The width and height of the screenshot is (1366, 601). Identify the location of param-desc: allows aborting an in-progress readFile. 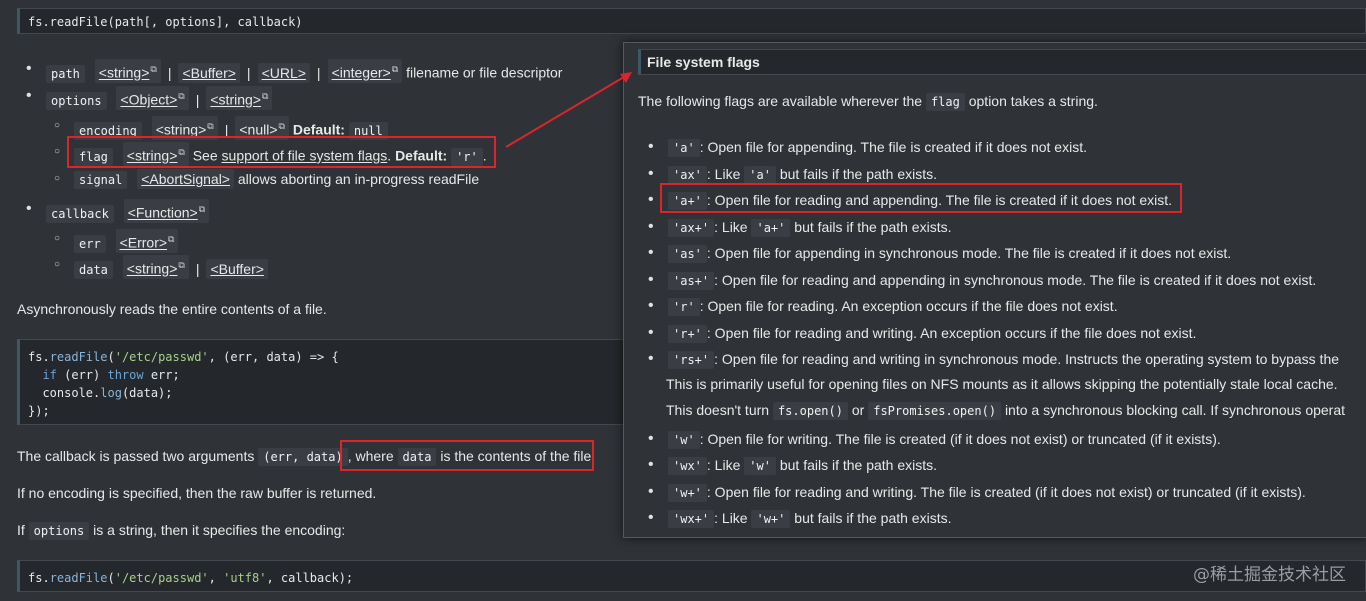
(358, 179).